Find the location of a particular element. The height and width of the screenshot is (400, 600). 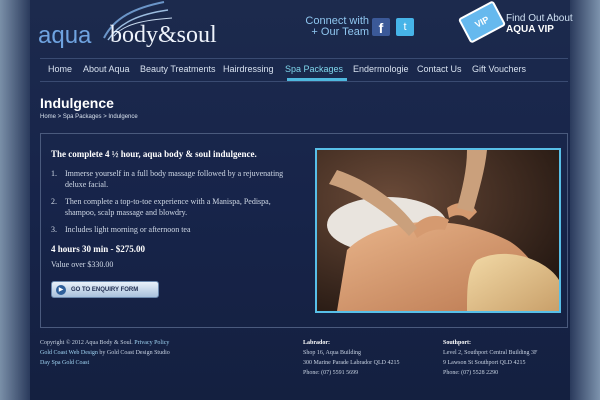

day-spa-link: Day Spa Gold Coast is located at coordinates (64, 363).